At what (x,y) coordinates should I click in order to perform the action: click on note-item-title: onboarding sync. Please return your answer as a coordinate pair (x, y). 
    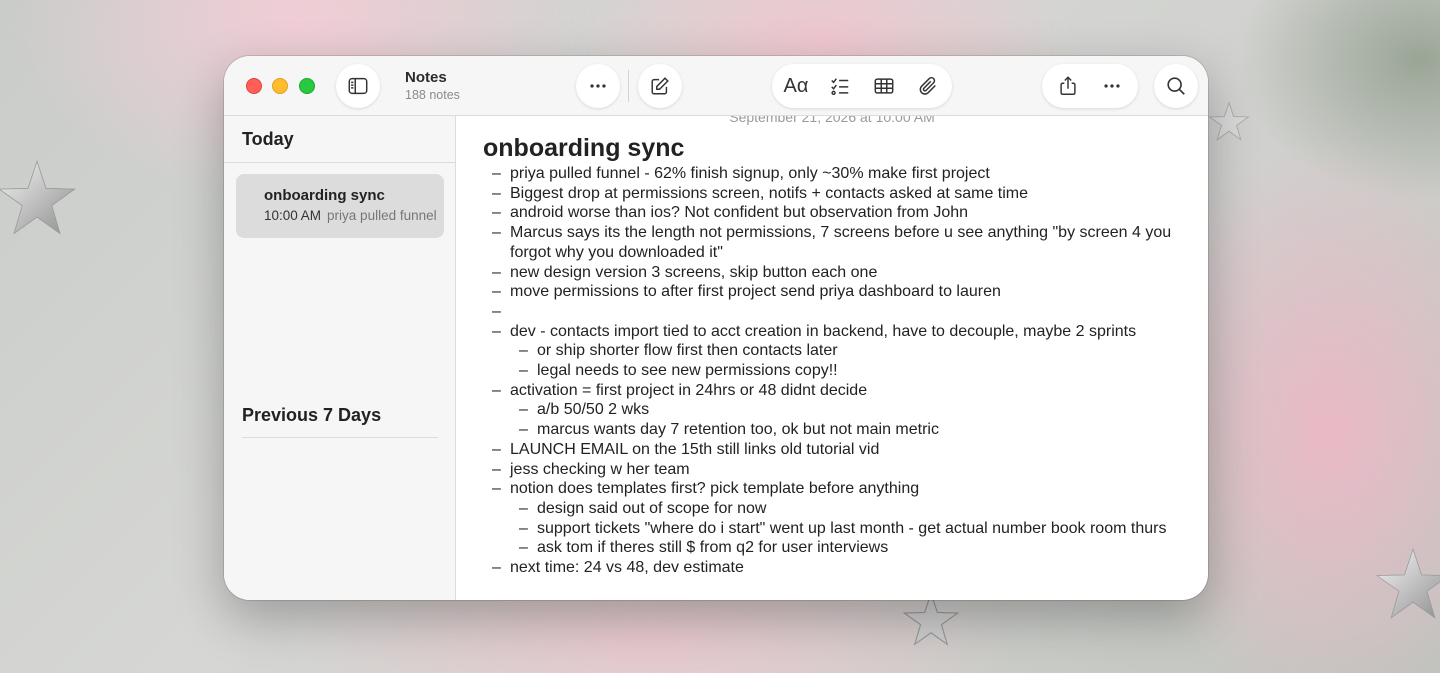
    Looking at the image, I should click on (324, 195).